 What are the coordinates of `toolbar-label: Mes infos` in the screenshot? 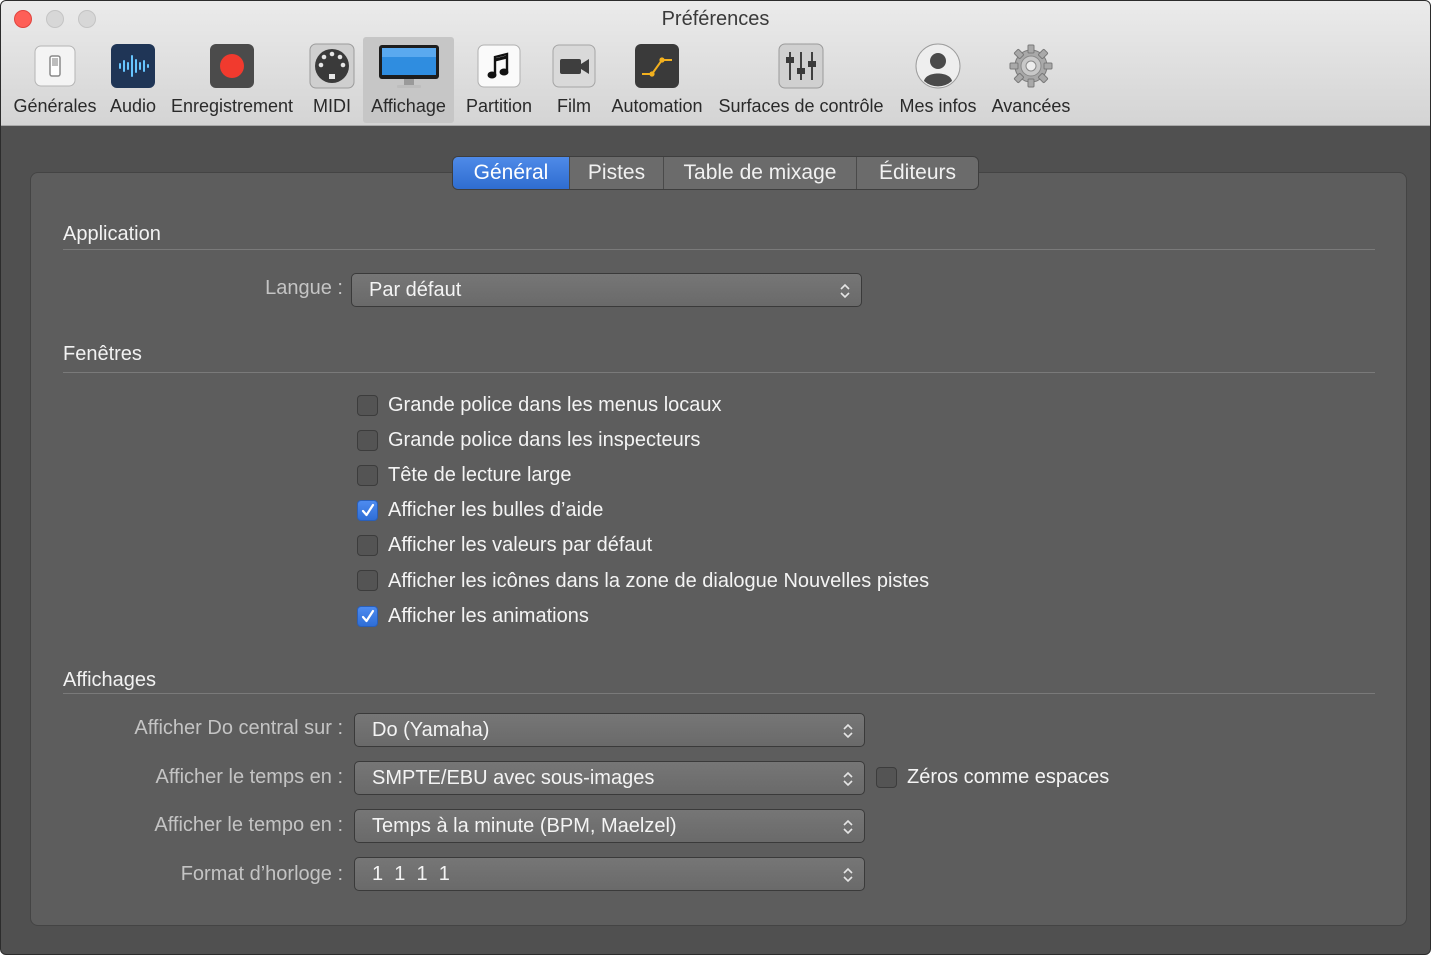 It's located at (938, 106).